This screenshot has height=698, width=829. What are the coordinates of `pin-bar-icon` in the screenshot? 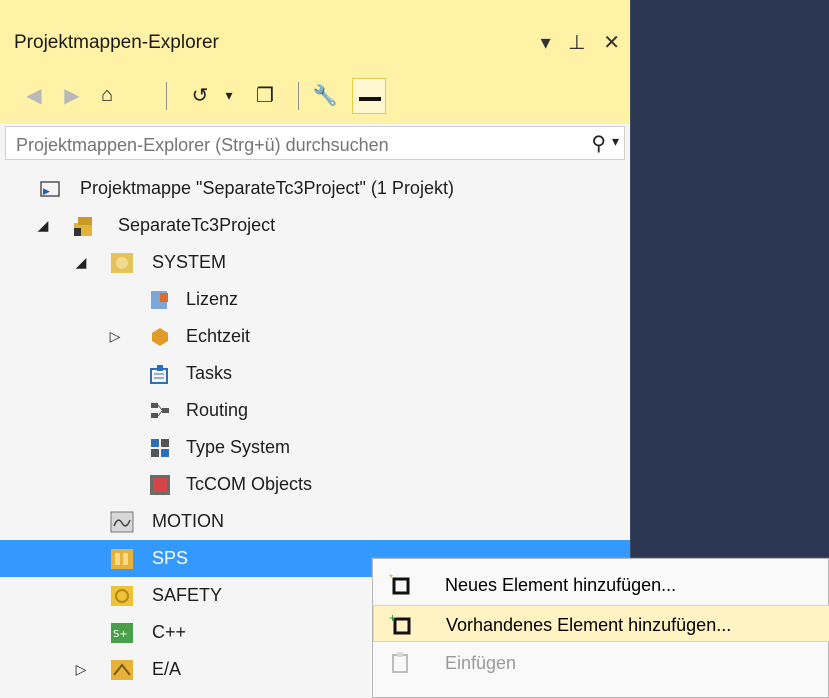 It's located at (369, 96).